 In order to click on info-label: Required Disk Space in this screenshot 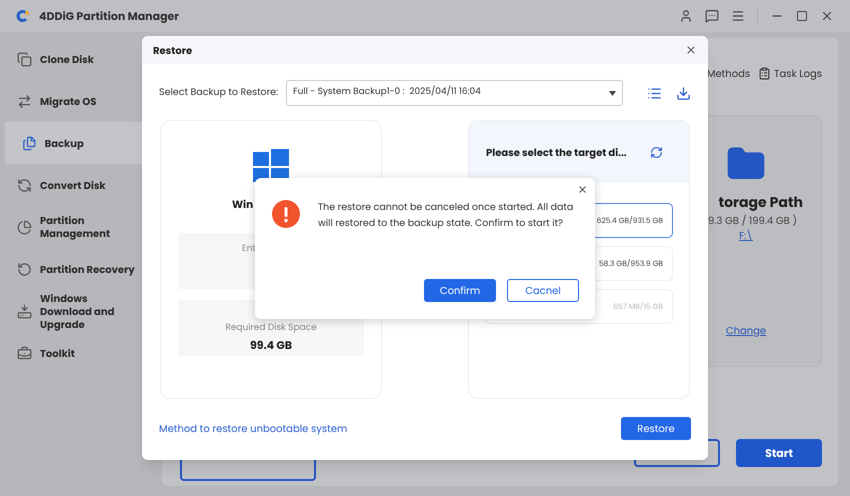, I will do `click(271, 329)`.